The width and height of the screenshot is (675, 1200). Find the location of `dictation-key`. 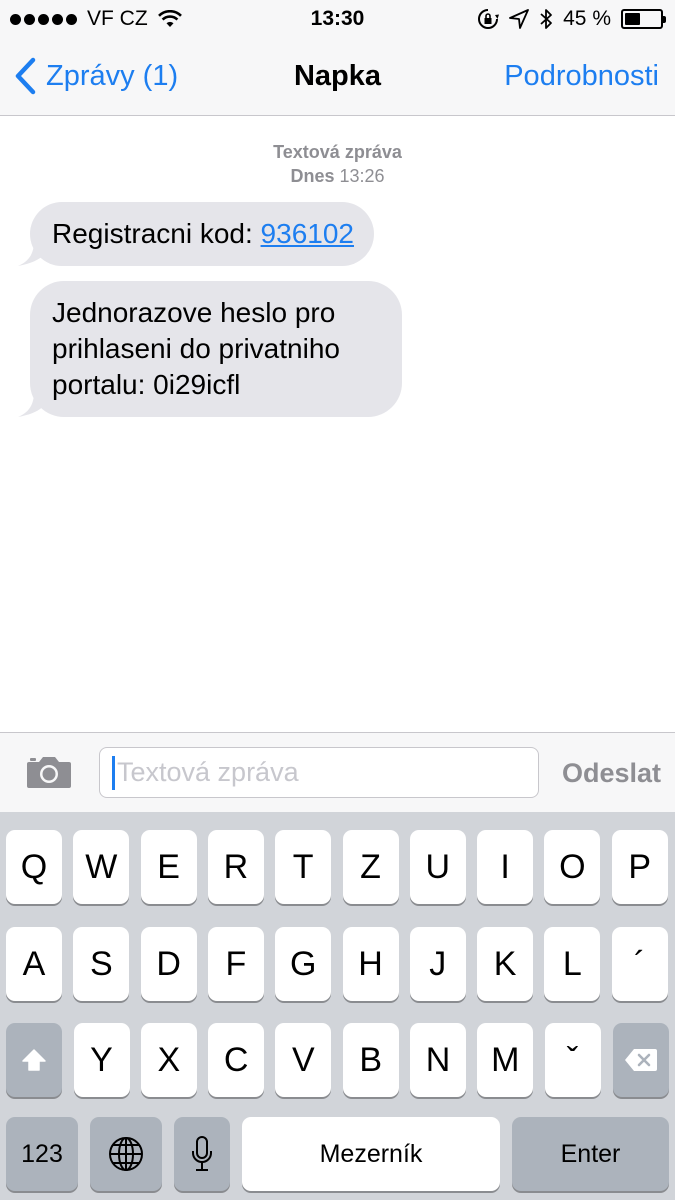

dictation-key is located at coordinates (202, 1154).